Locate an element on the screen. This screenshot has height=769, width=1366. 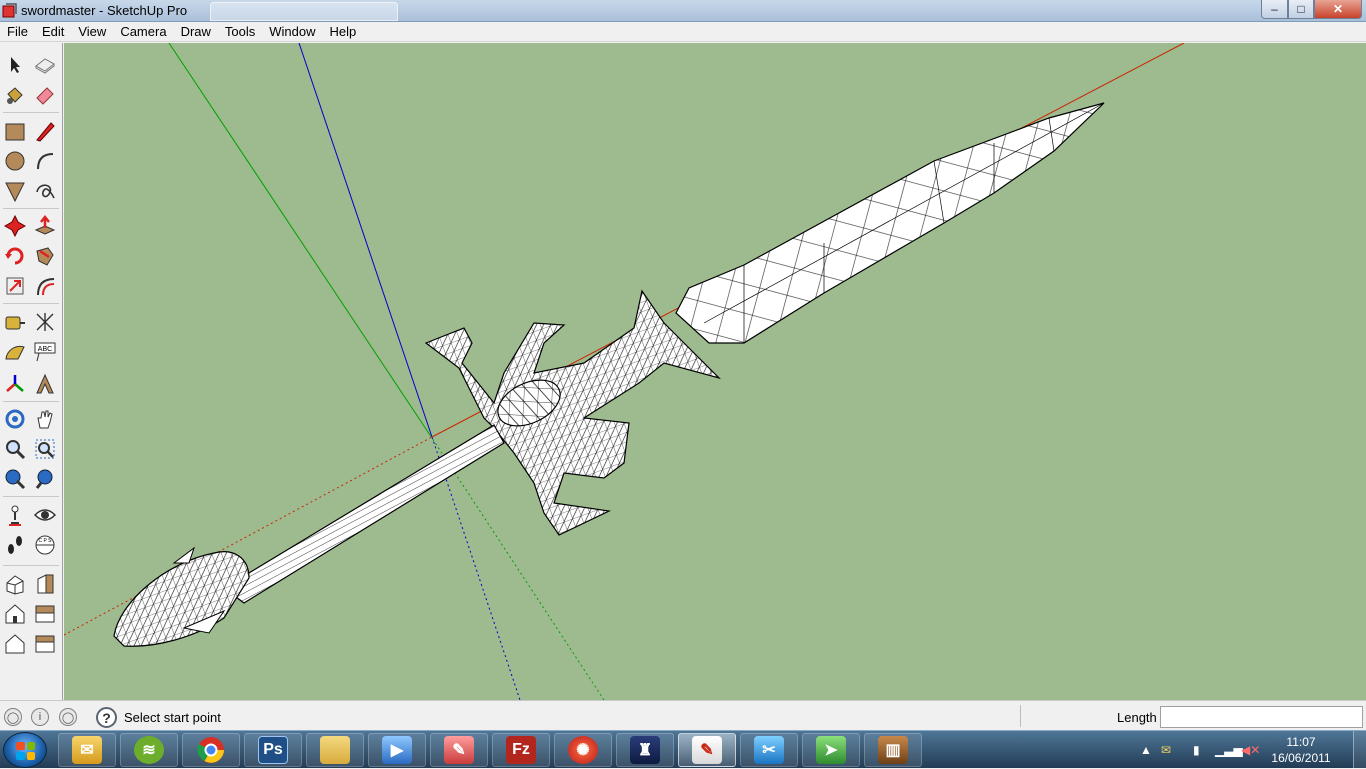
offset-icon is located at coordinates (46, 287).